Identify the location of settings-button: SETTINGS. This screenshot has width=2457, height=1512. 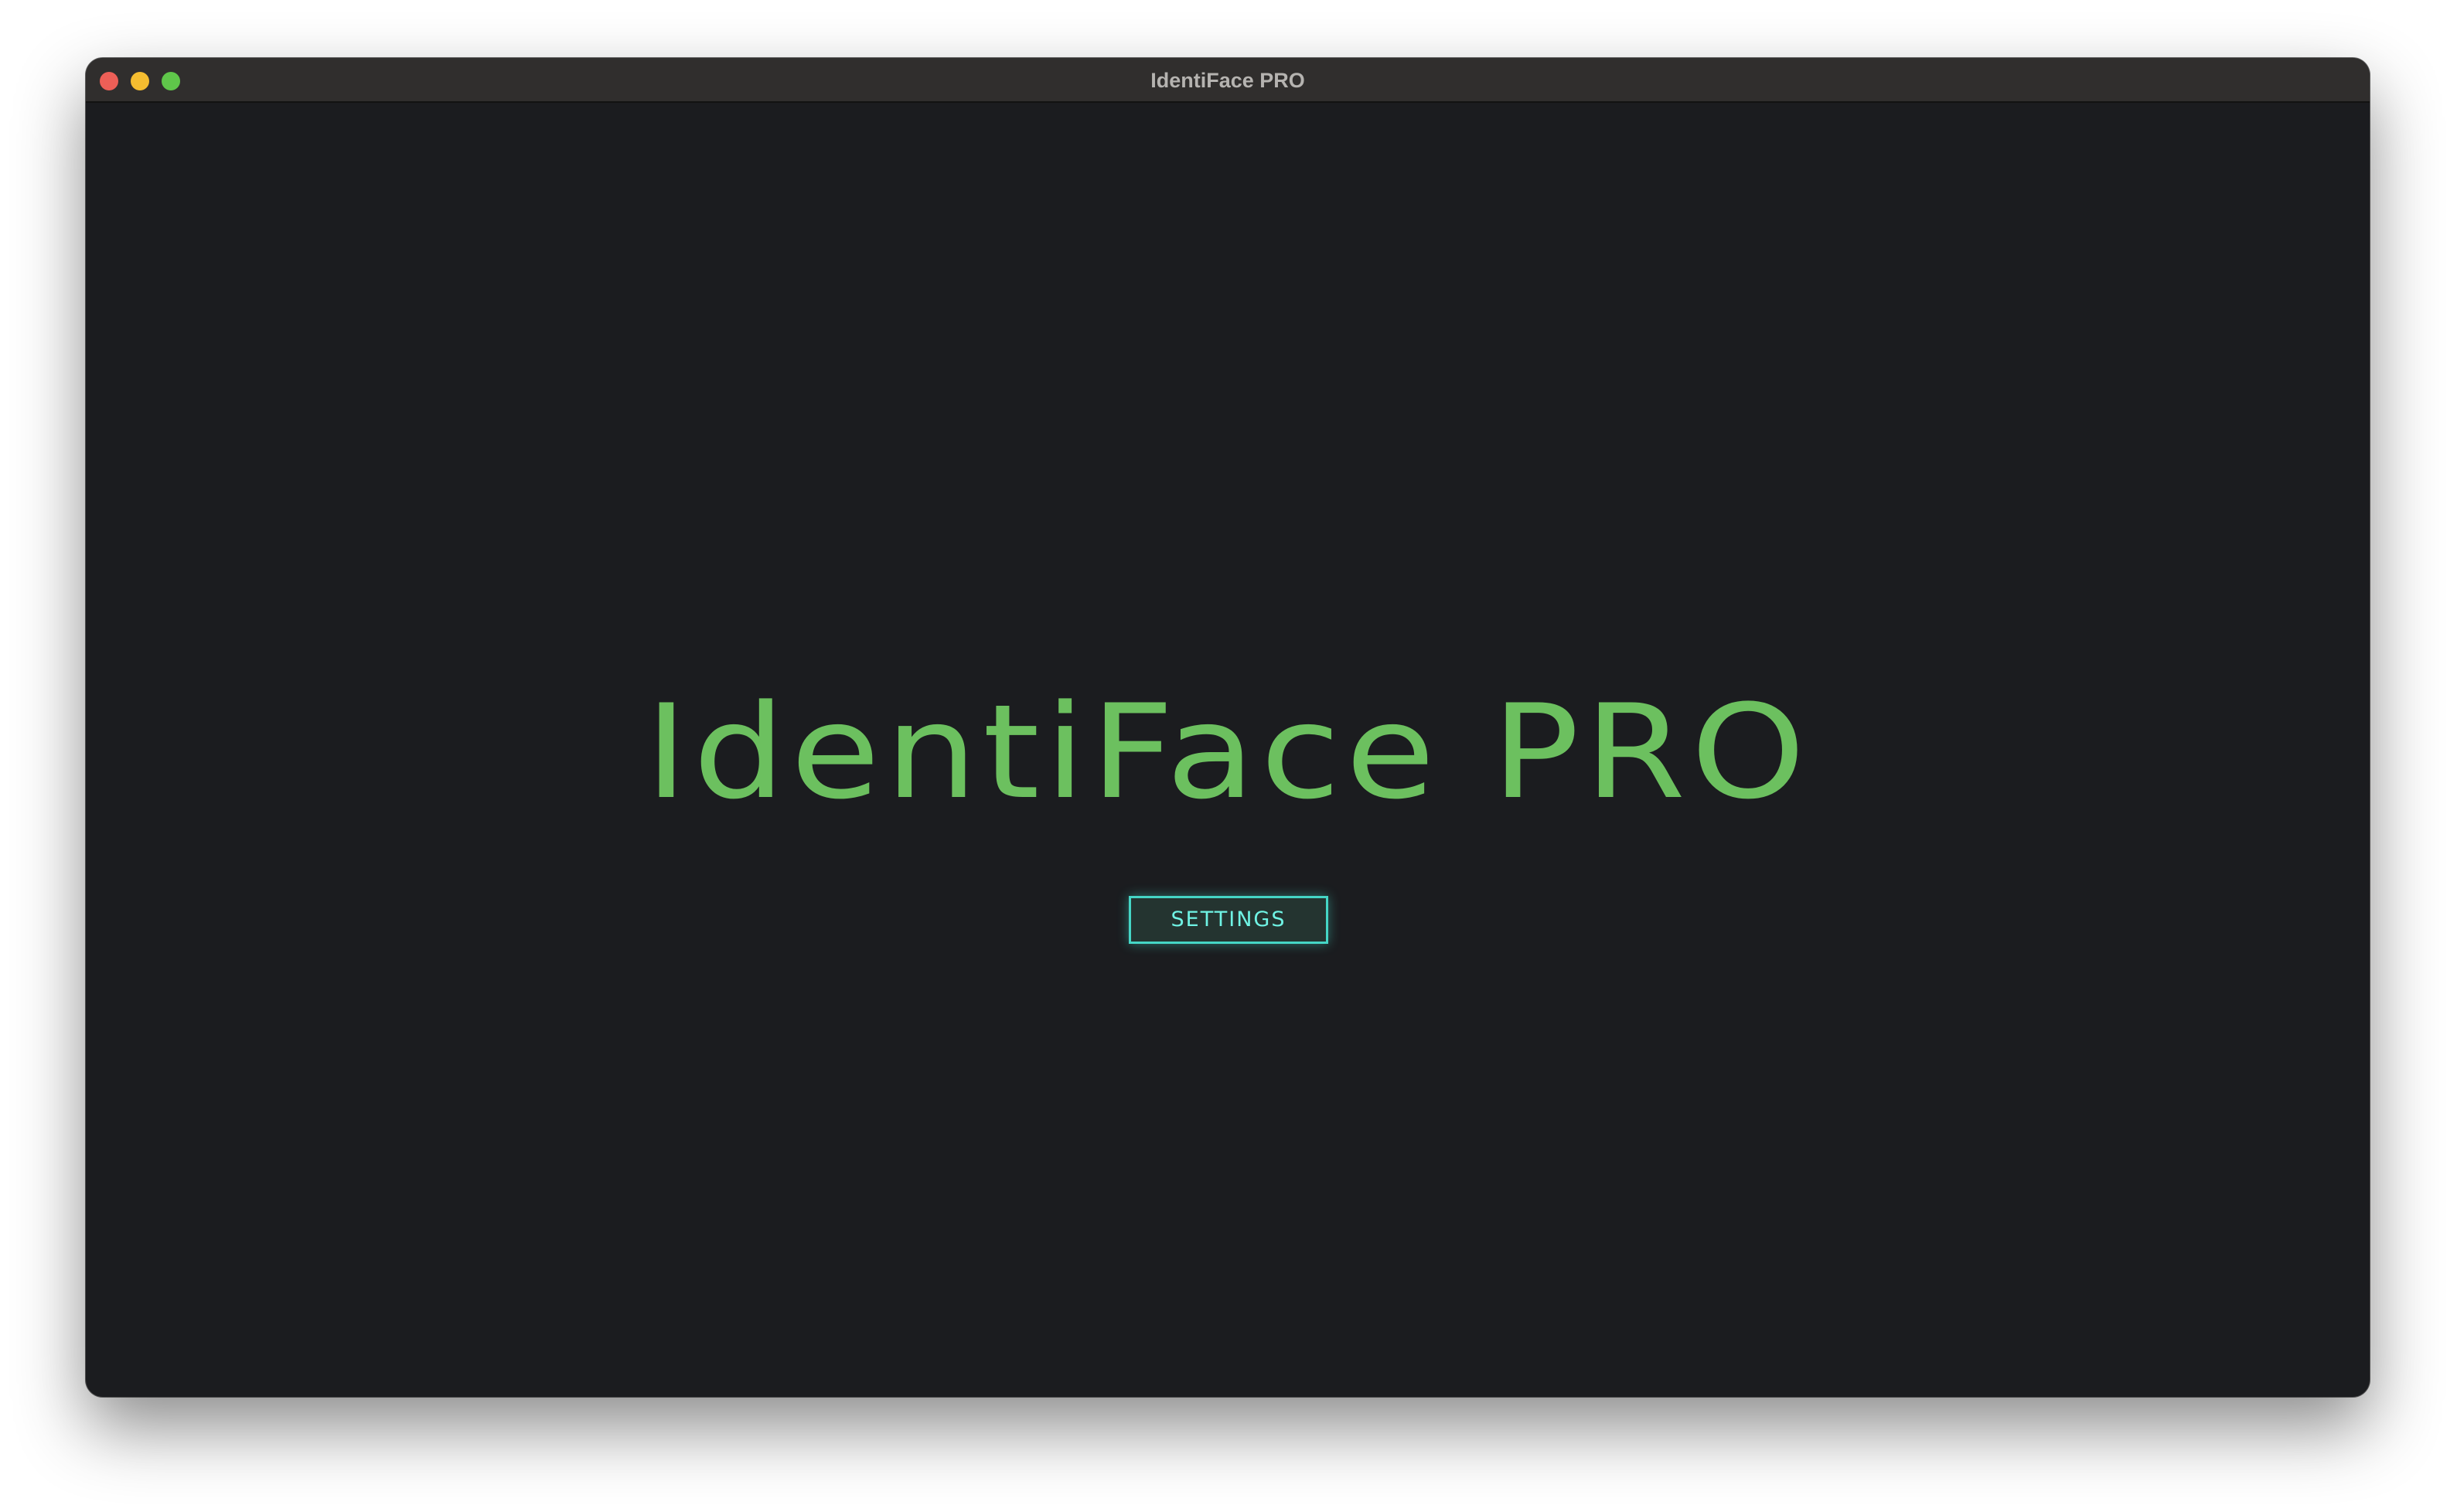
(1228, 920).